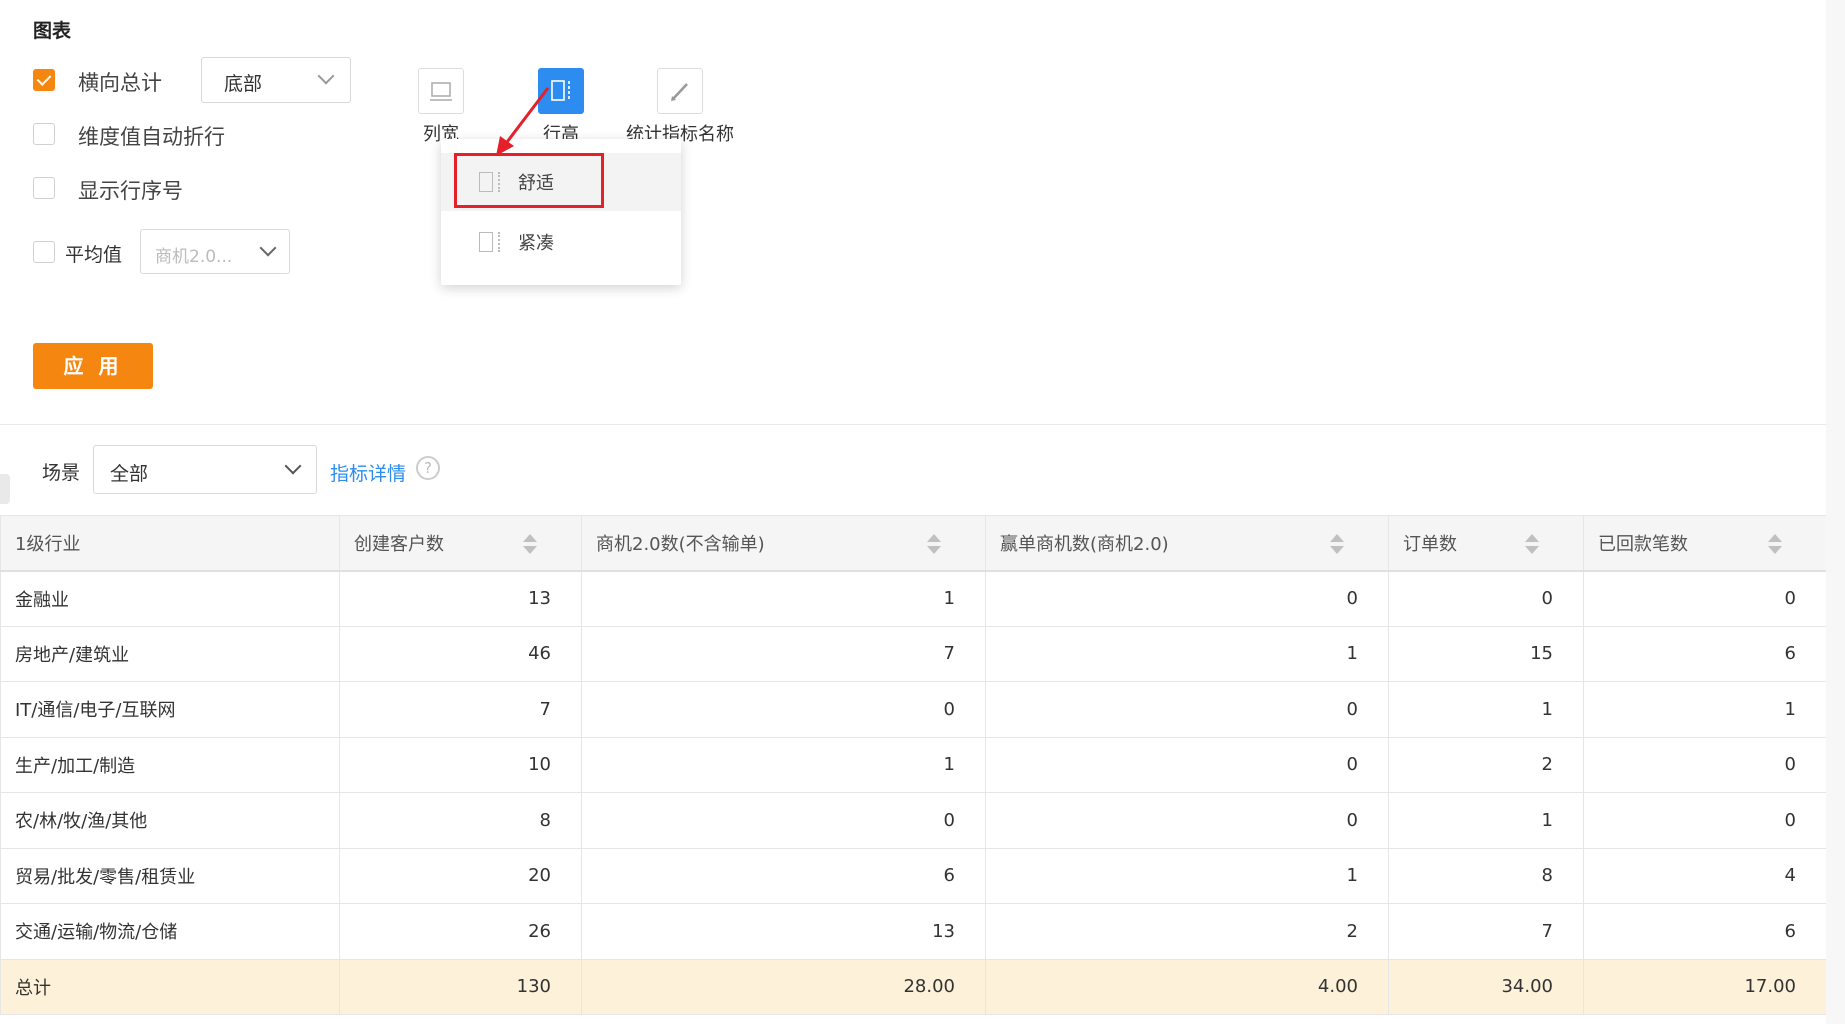  What do you see at coordinates (276, 80) in the screenshot?
I see `total-position-select: 底部` at bounding box center [276, 80].